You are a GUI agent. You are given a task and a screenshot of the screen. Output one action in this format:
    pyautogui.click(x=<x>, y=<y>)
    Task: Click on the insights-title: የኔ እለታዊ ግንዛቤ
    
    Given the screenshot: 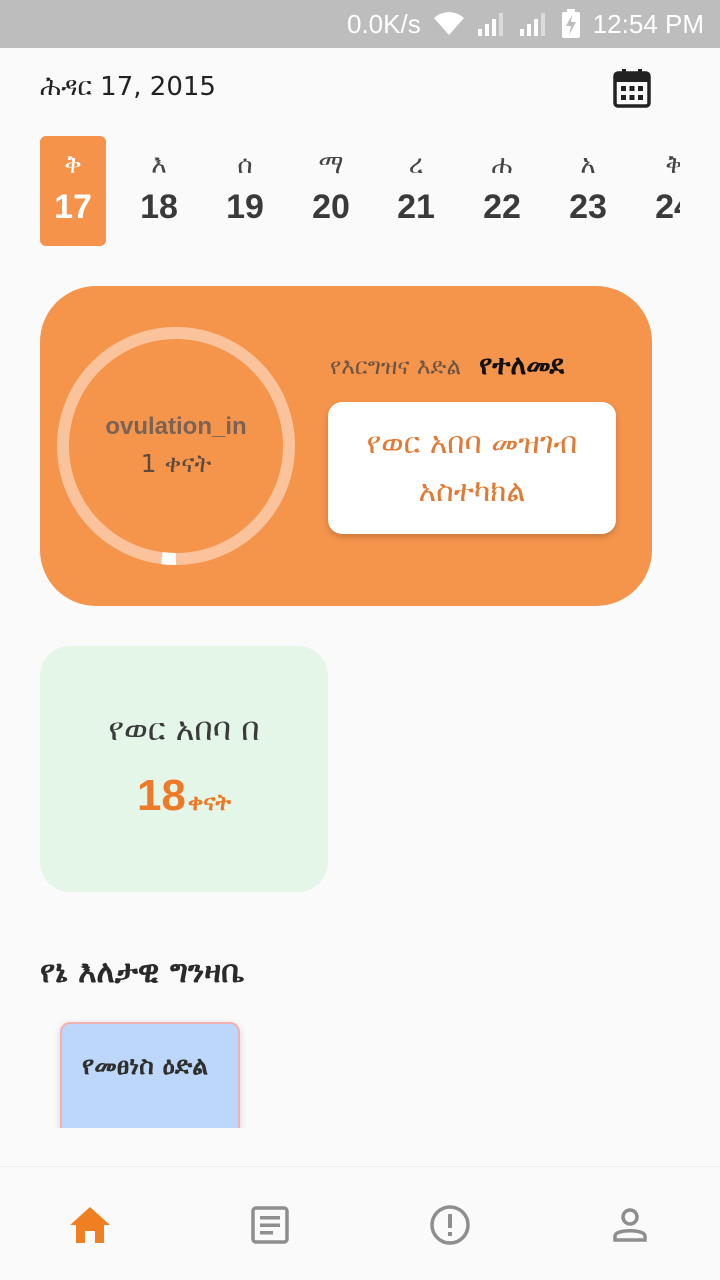 What is the action you would take?
    pyautogui.click(x=142, y=972)
    